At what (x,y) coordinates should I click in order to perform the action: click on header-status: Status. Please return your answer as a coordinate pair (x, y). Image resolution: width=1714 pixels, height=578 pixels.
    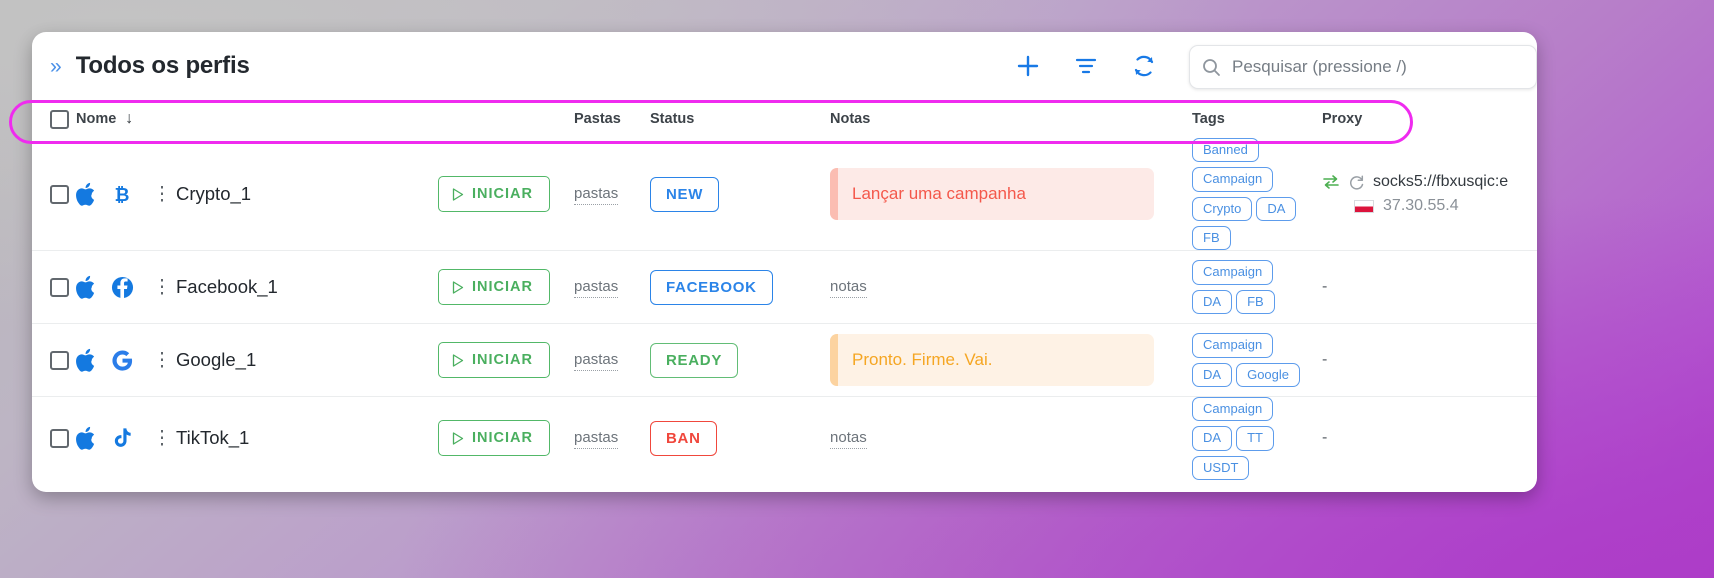
    Looking at the image, I should click on (740, 119).